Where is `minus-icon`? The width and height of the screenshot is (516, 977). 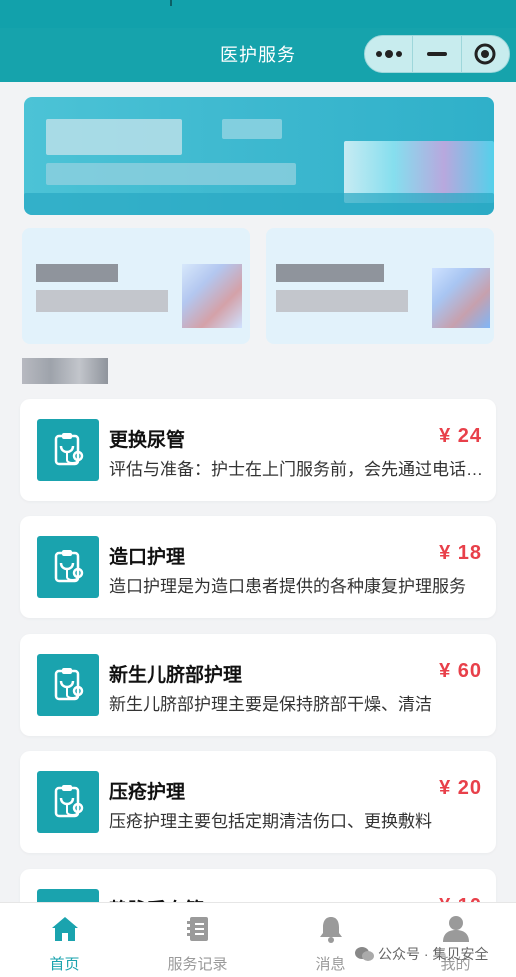
minus-icon is located at coordinates (436, 54).